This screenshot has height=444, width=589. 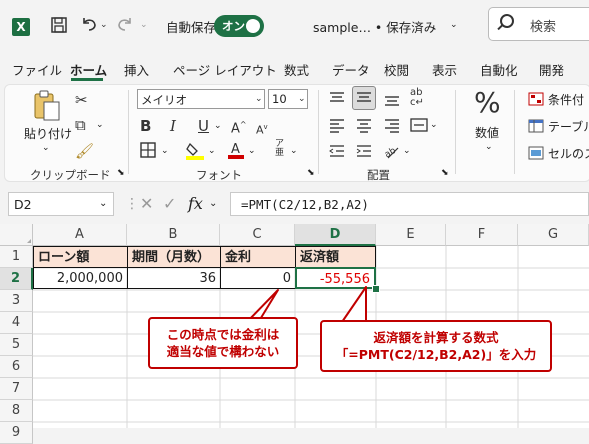 I want to click on callout-formula-note: 返済額を計算する数式 「=PMT(C2/12,B2,A2)」を入力, so click(x=436, y=346).